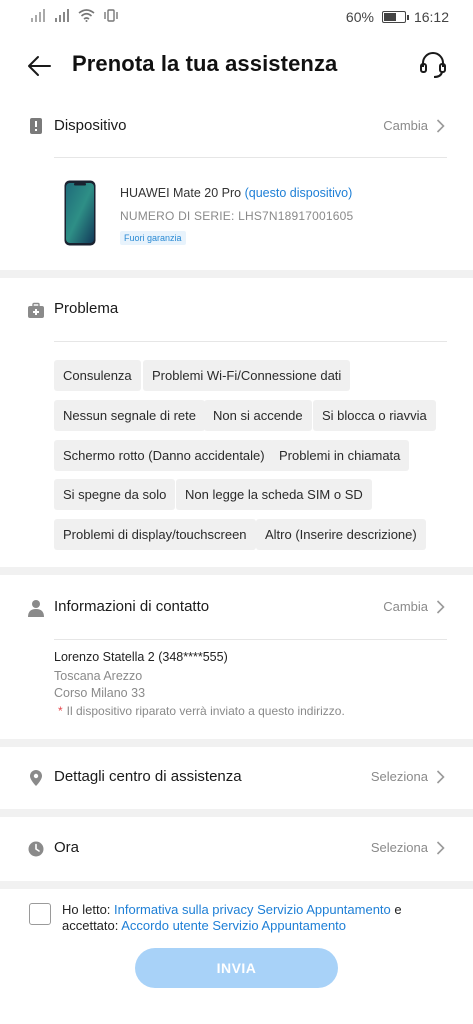 Image resolution: width=473 pixels, height=1024 pixels. What do you see at coordinates (359, 17) in the screenshot?
I see `battery-percent: 60%` at bounding box center [359, 17].